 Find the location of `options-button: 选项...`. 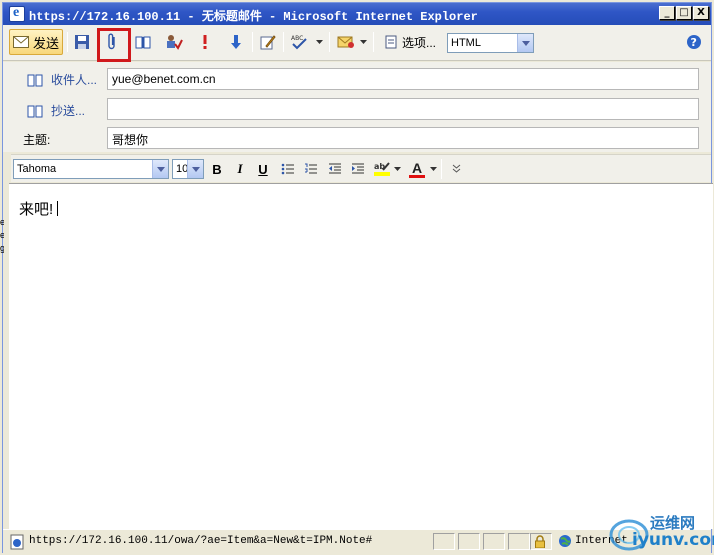

options-button: 选项... is located at coordinates (410, 42).